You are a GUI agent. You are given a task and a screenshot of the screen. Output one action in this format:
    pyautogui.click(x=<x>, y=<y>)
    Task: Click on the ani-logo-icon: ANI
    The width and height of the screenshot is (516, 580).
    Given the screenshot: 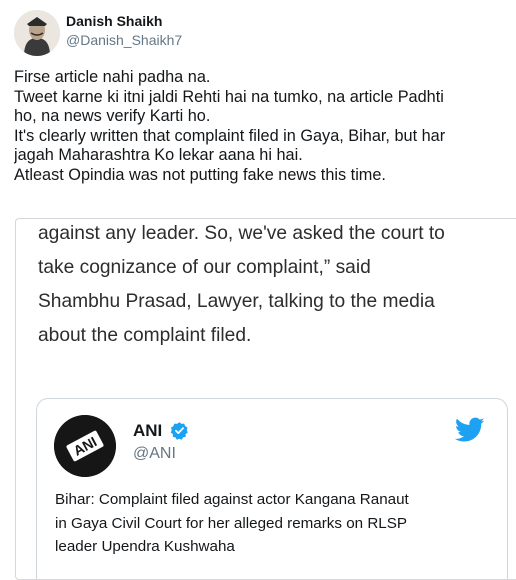 What is the action you would take?
    pyautogui.click(x=85, y=446)
    